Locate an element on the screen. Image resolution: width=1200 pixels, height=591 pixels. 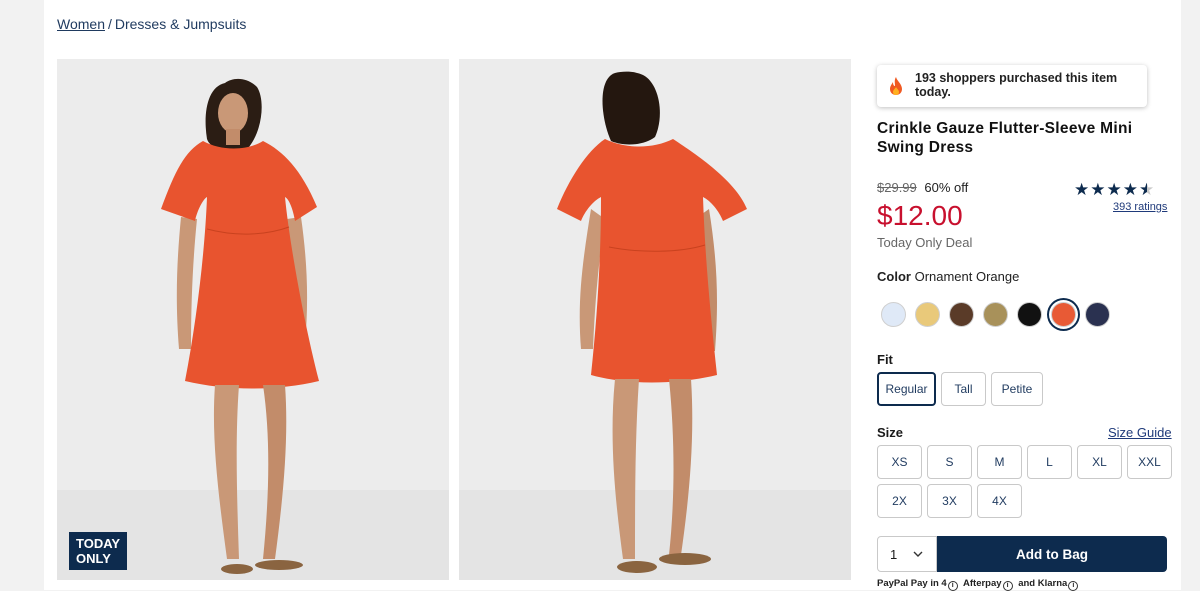
size-option-s: S is located at coordinates (949, 462).